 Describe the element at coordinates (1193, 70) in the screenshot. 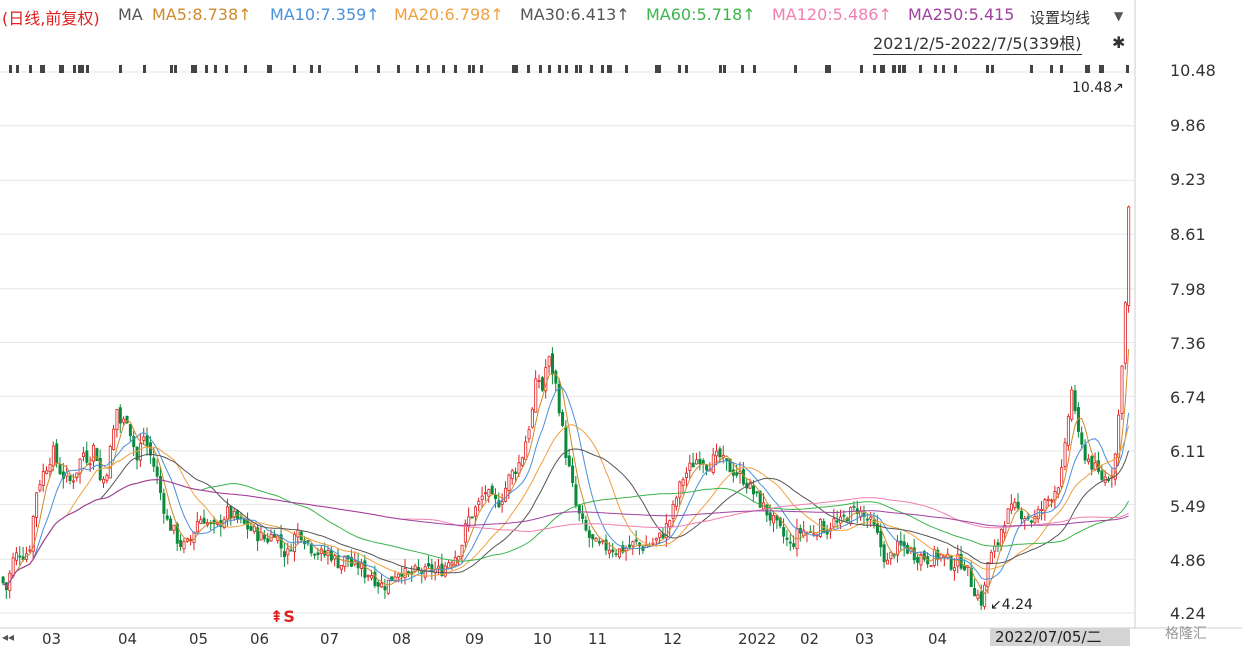

I see `y-tick-label: 10.48` at that location.